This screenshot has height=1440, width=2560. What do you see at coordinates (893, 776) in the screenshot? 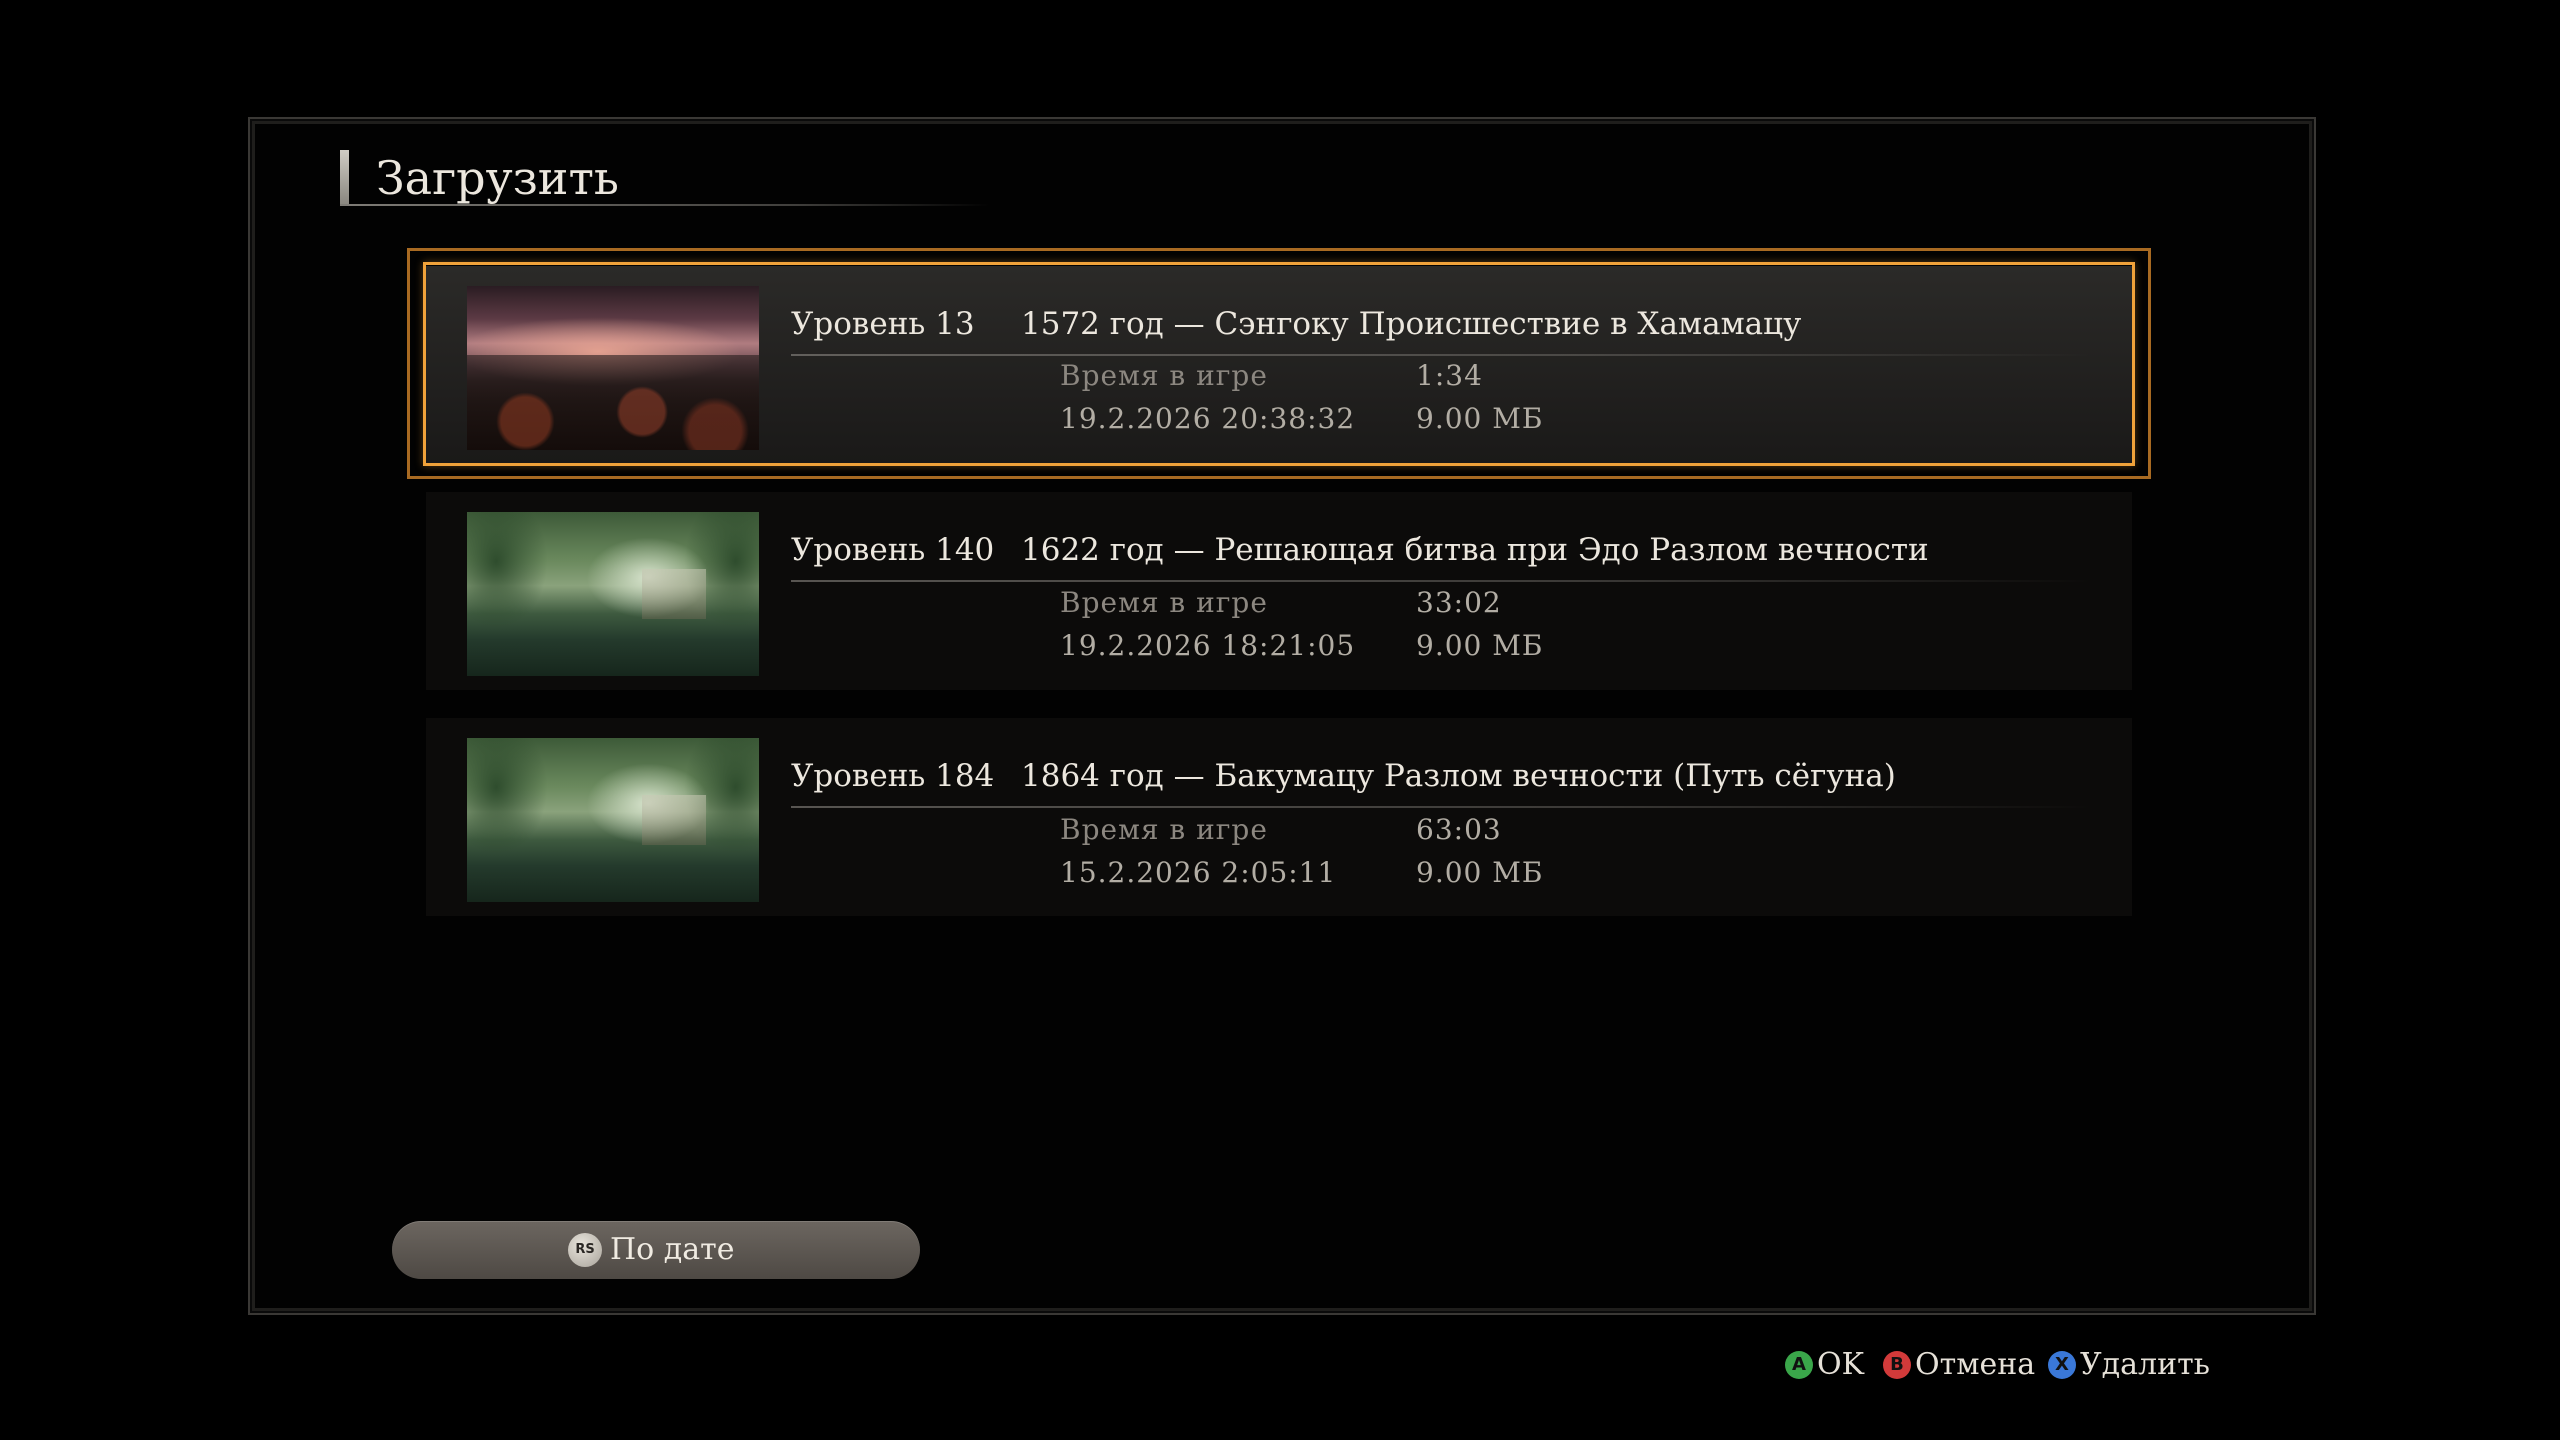
I see `save-level: Уровень 184` at bounding box center [893, 776].